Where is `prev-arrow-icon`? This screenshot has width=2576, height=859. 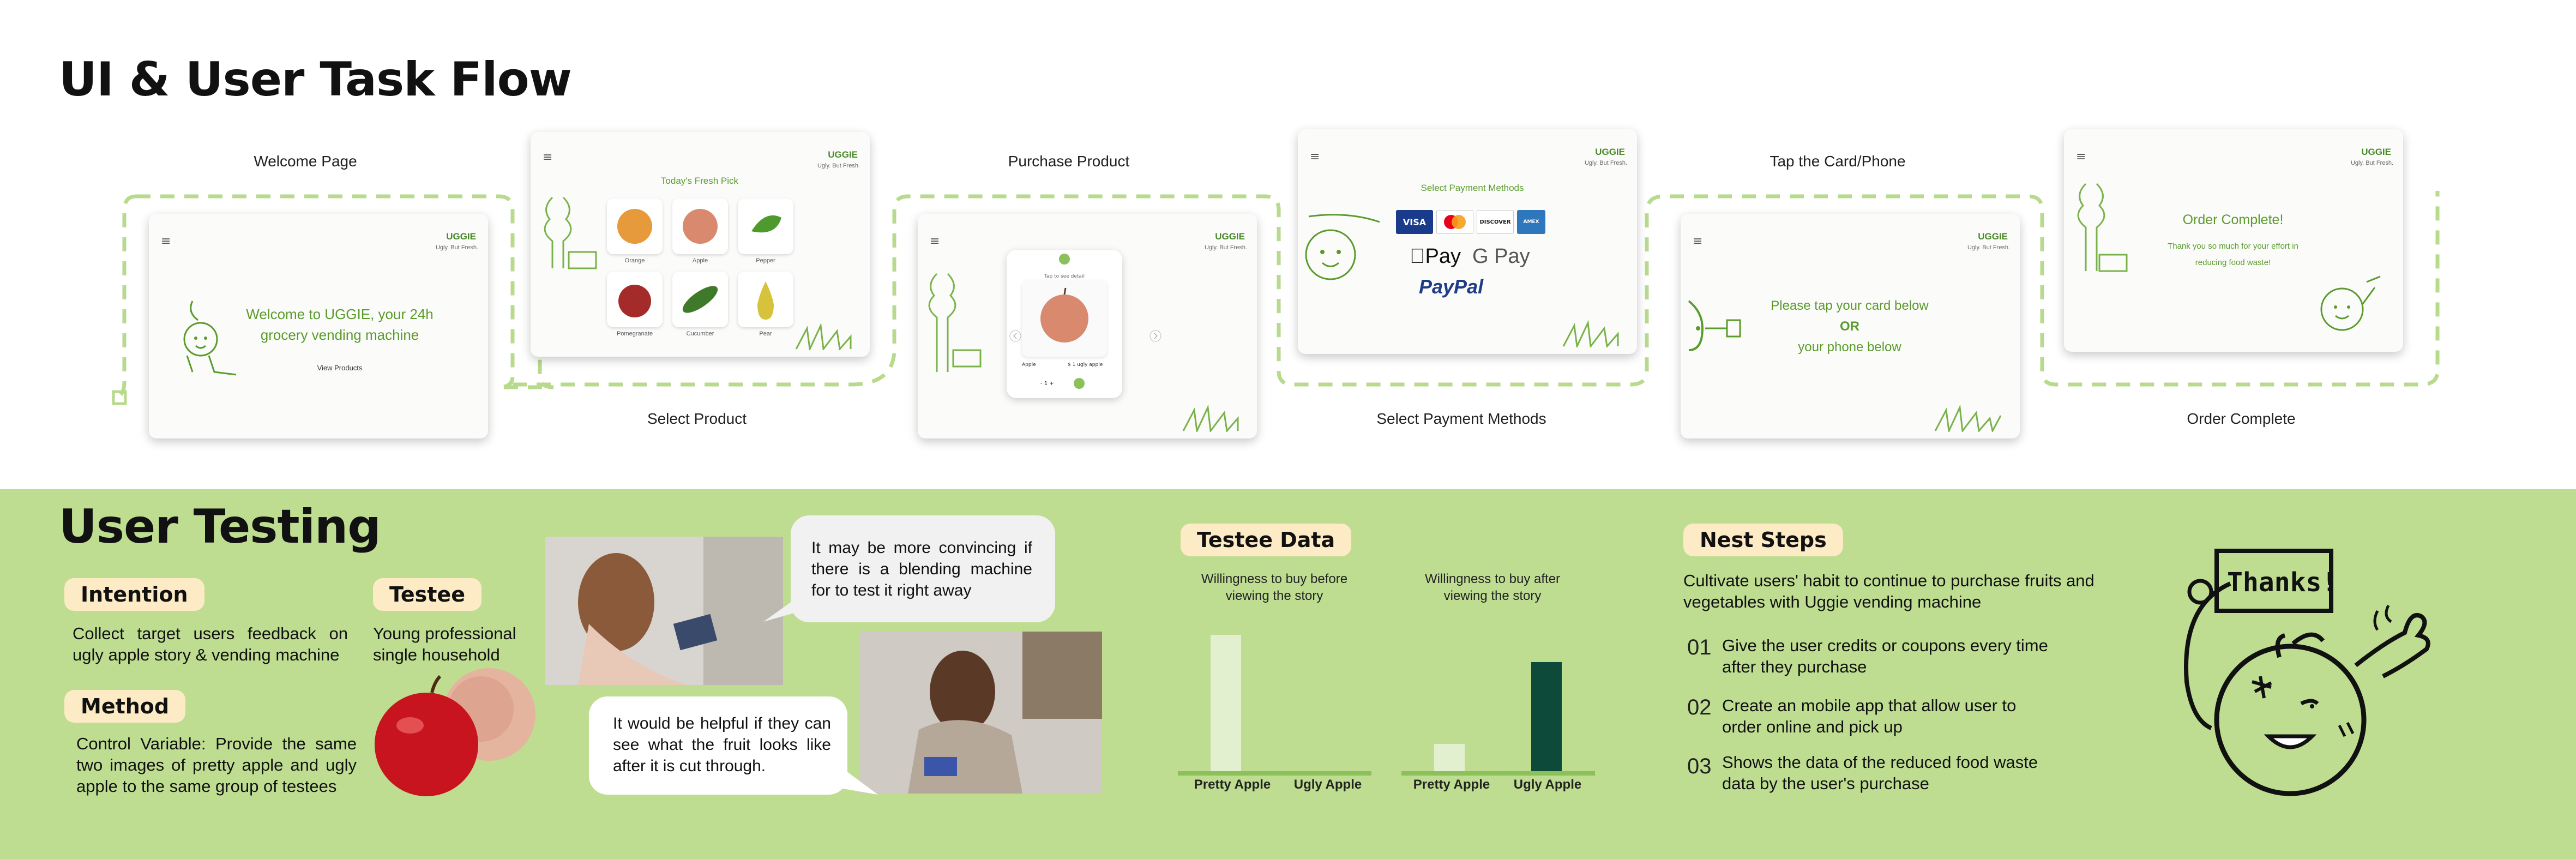
prev-arrow-icon is located at coordinates (1015, 336).